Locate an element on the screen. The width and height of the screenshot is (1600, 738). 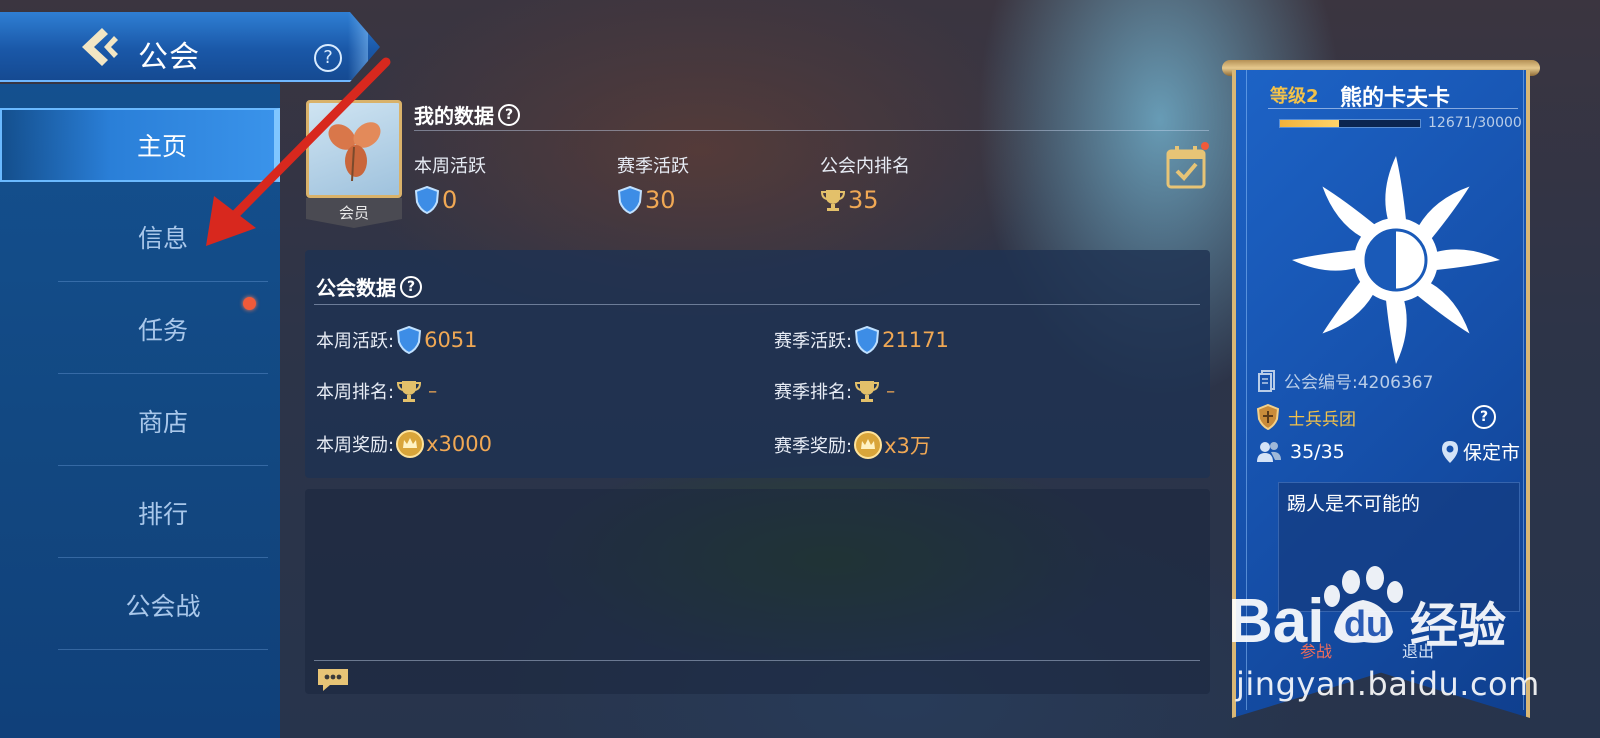
calendar-check-icon is located at coordinates (1187, 165).